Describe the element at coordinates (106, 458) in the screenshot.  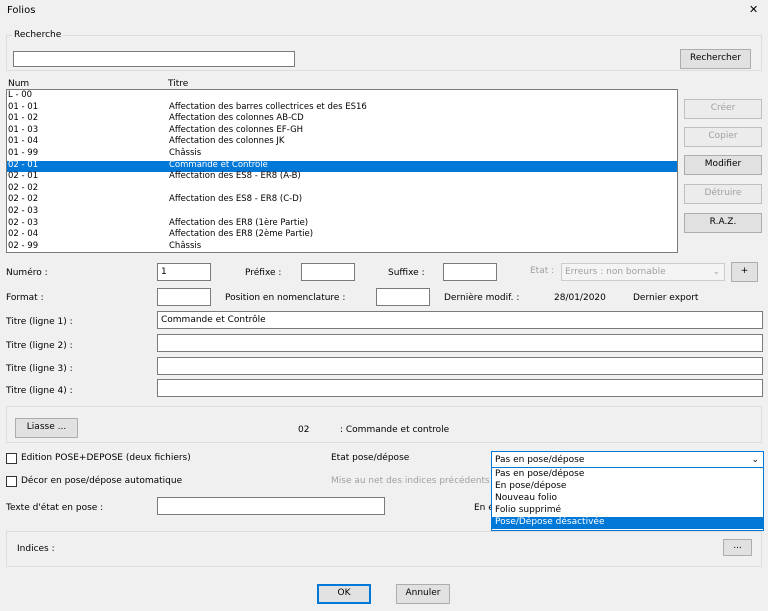
I see `edition-label: Edition POSE+DEPOSE (deux fichiers)` at that location.